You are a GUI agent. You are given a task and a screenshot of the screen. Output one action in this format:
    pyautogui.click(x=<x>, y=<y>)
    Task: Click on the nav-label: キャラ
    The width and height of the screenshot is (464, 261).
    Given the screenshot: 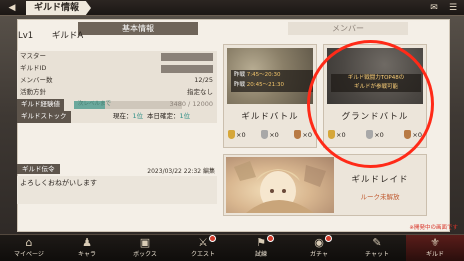 What is the action you would take?
    pyautogui.click(x=86, y=254)
    